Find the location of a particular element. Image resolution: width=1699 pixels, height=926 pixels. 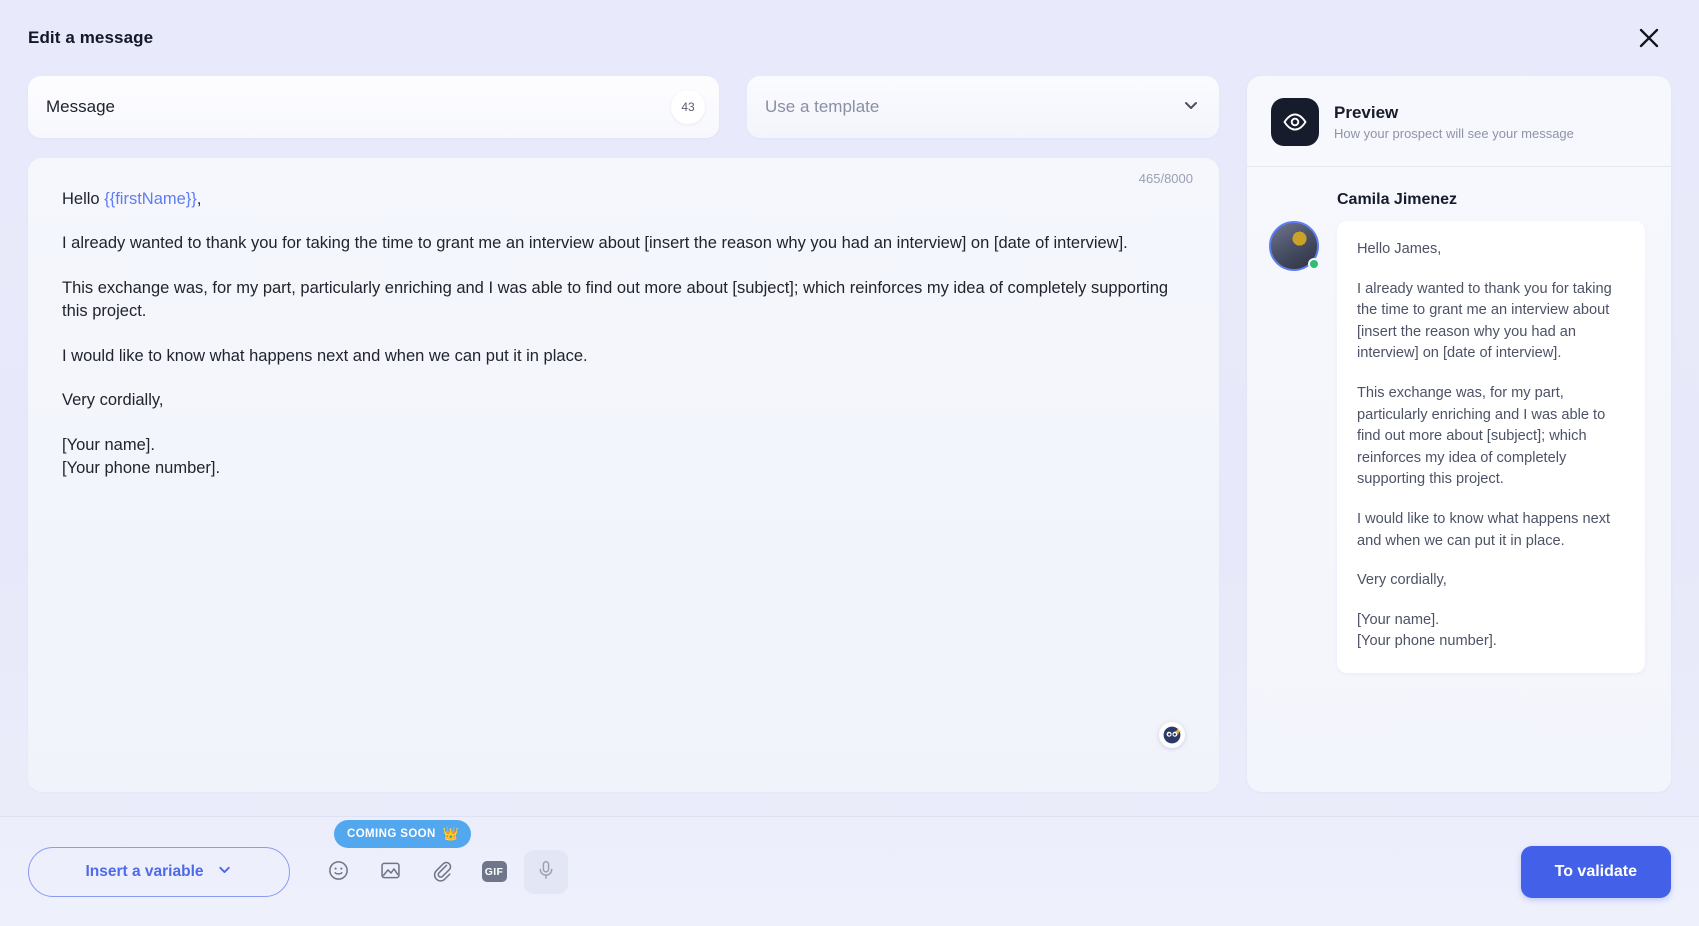

gif-button: GIF is located at coordinates (494, 872).